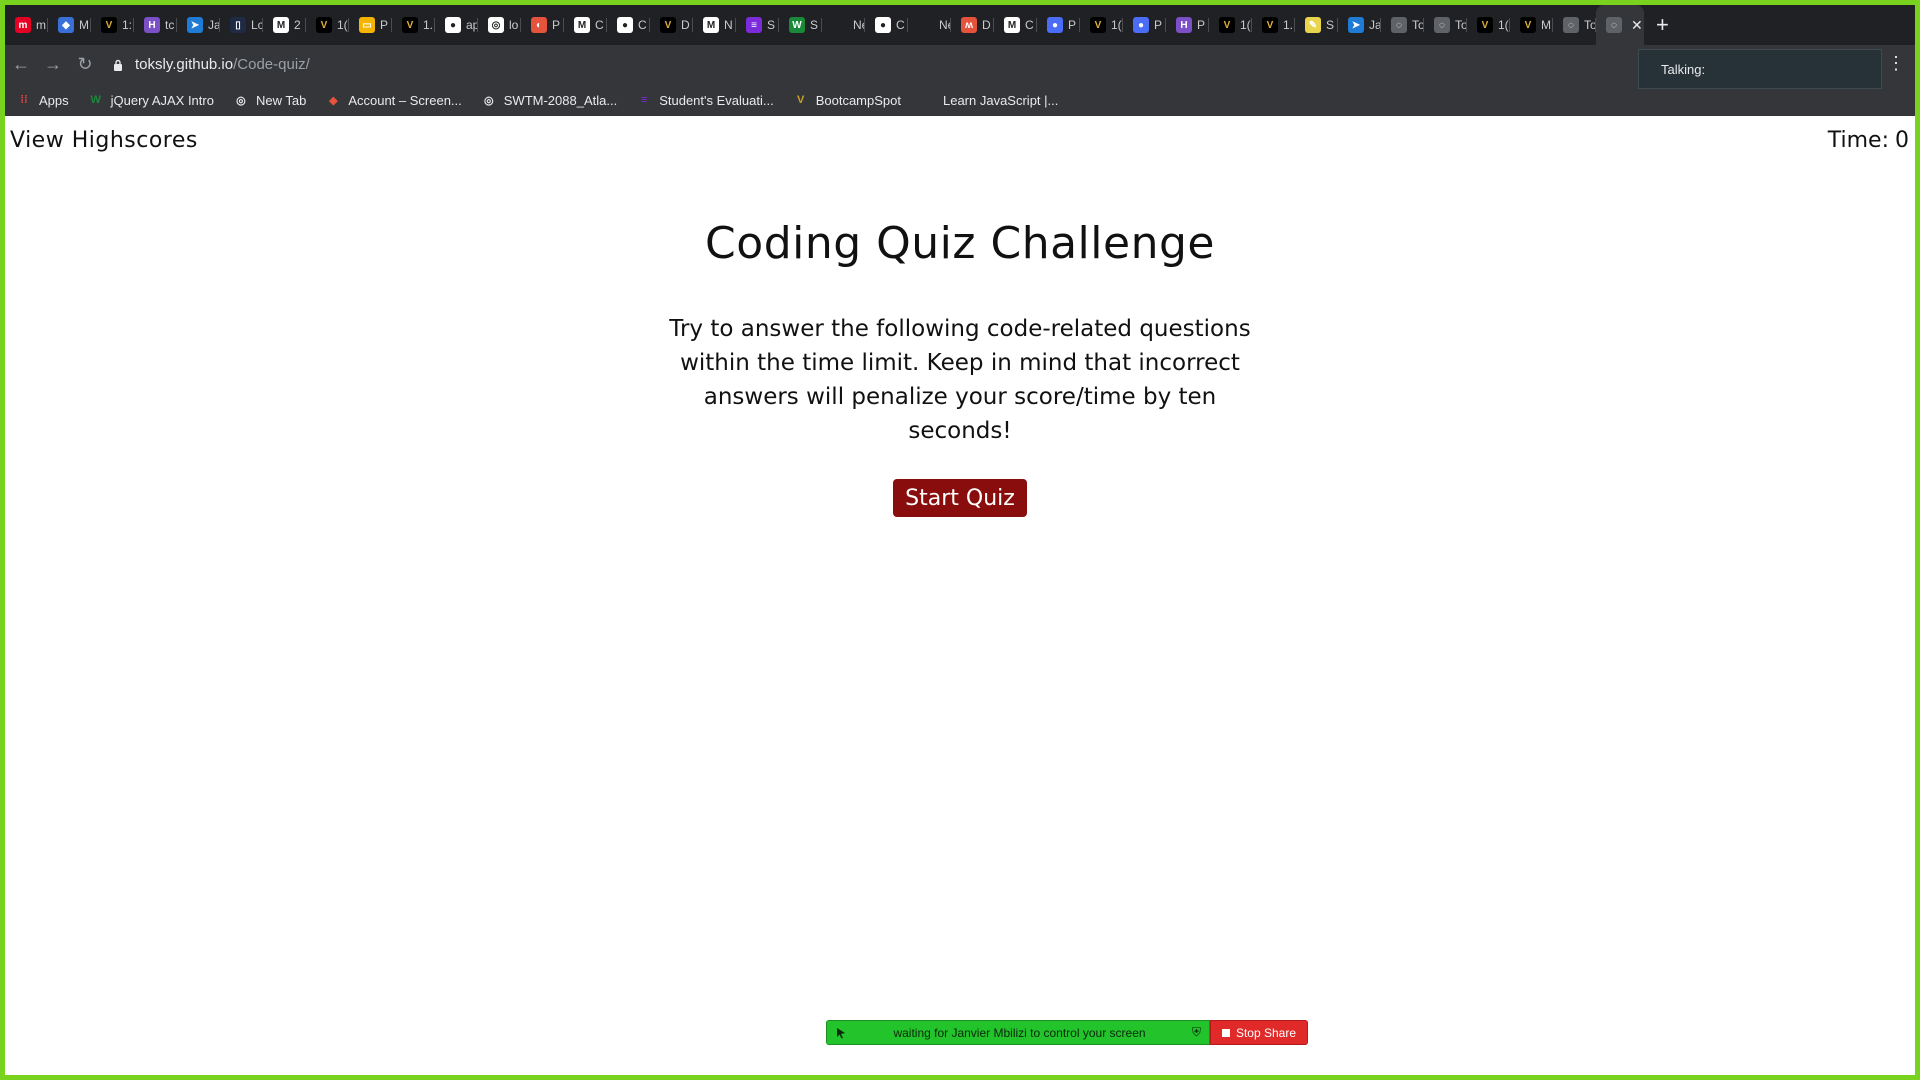 The image size is (1920, 1080). I want to click on w-icon: W, so click(95, 100).